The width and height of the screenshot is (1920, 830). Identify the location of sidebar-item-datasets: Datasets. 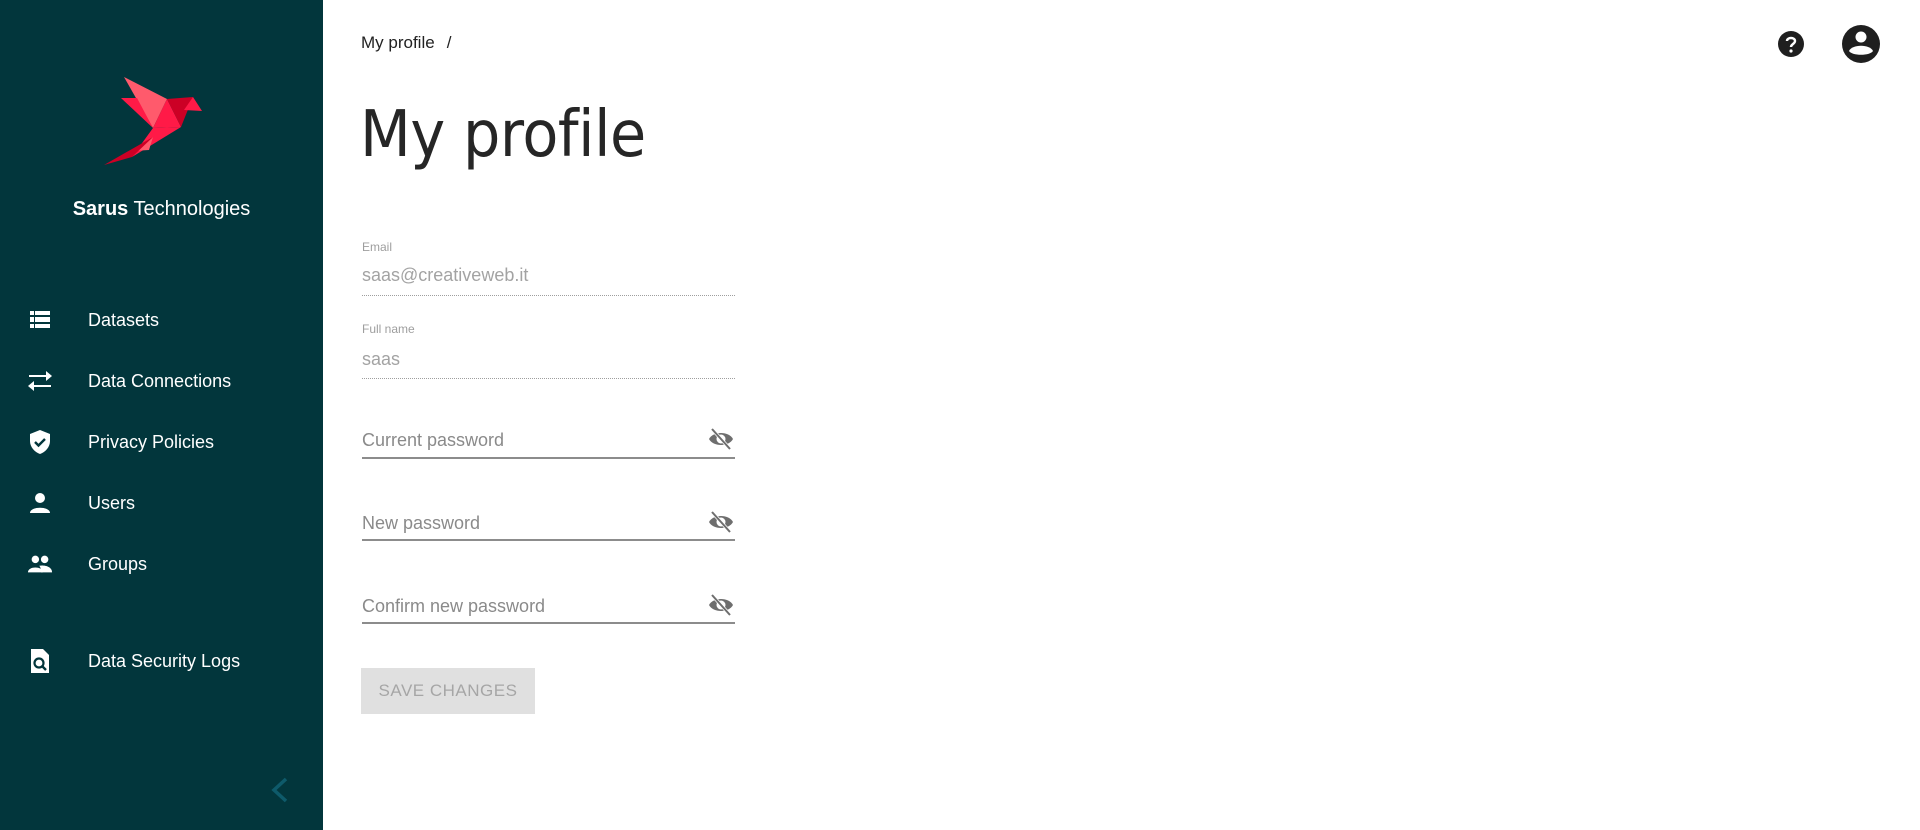
(161, 320).